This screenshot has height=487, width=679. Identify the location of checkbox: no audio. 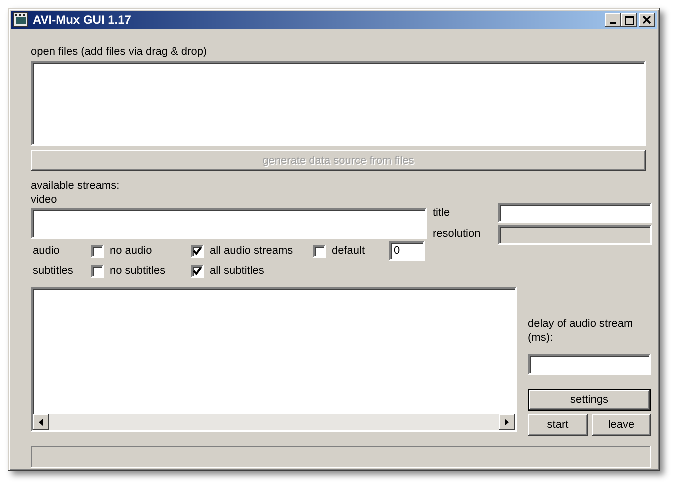
(141, 251).